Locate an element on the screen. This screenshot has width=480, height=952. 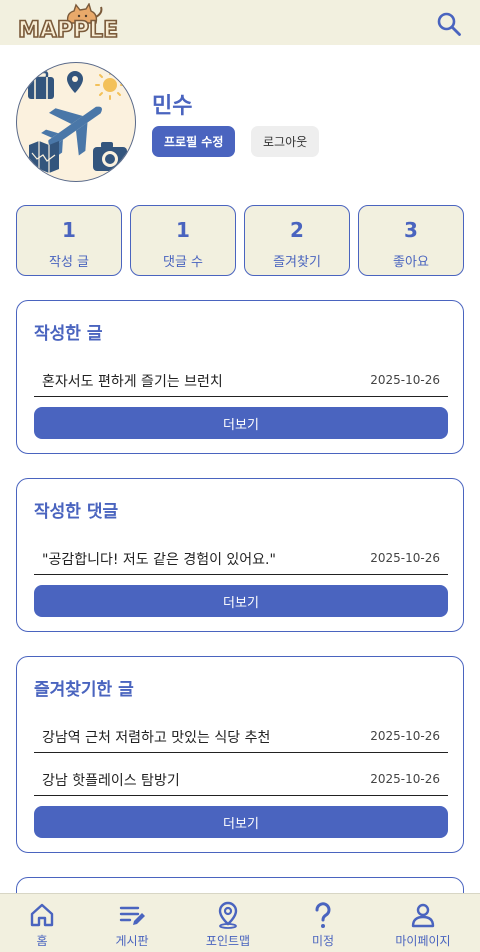
profile-section: 민수 프로필 수정 로그아웃 is located at coordinates (240, 122).